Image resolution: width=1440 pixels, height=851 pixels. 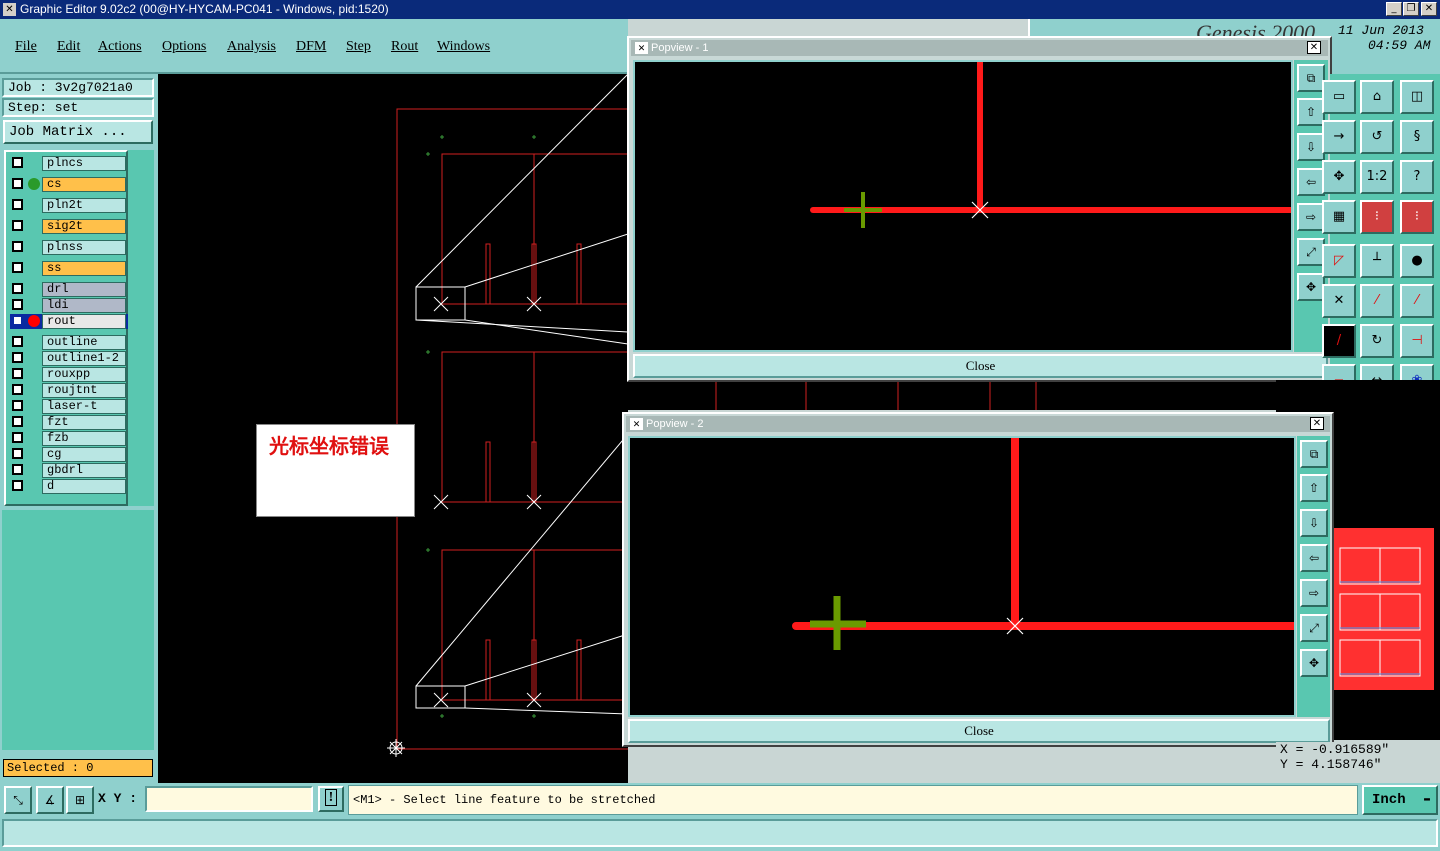 I want to click on layer-row-cg: cg, so click(x=69, y=454).